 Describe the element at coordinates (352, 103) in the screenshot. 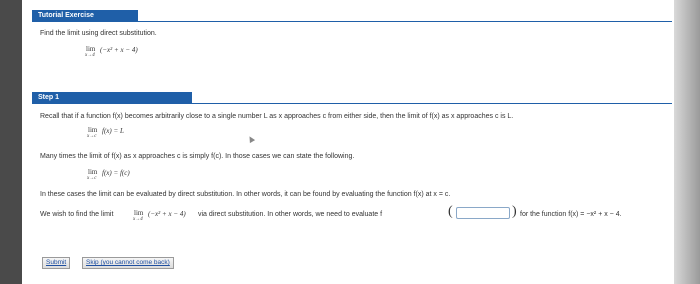

I see `step-rule` at that location.